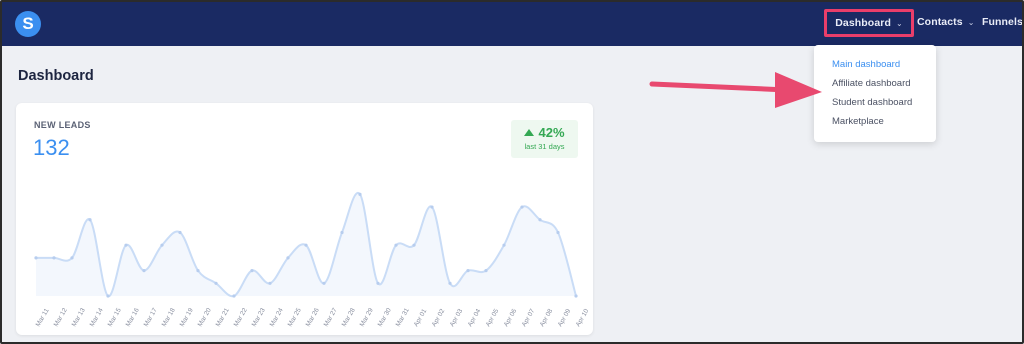  I want to click on x-tick-label: Mar 11, so click(43, 317).